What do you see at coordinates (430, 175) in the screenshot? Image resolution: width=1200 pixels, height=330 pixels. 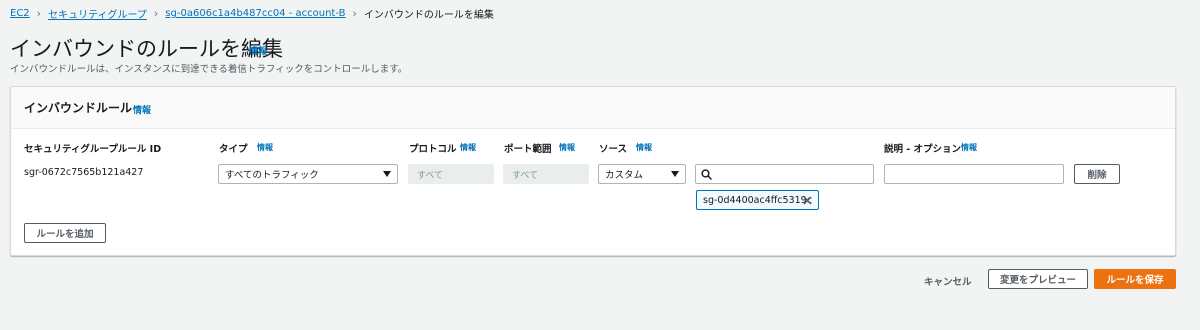 I see `protocol-value: すべて` at bounding box center [430, 175].